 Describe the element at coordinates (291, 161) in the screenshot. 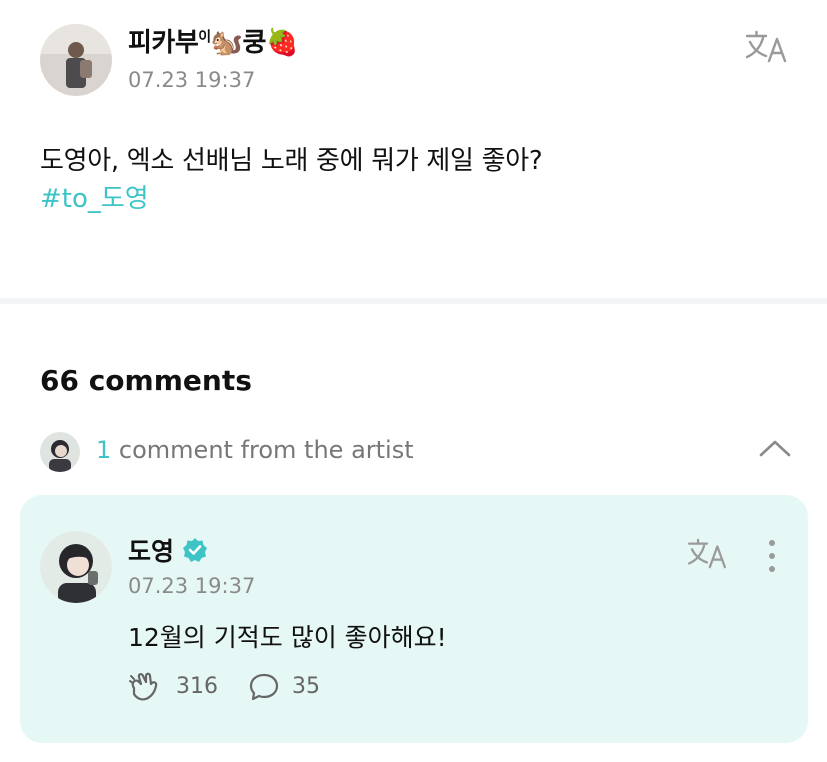

I see `post-text: 도영아, 엑소 선배님 노래 중에 뭐가 제일 좋아?` at that location.